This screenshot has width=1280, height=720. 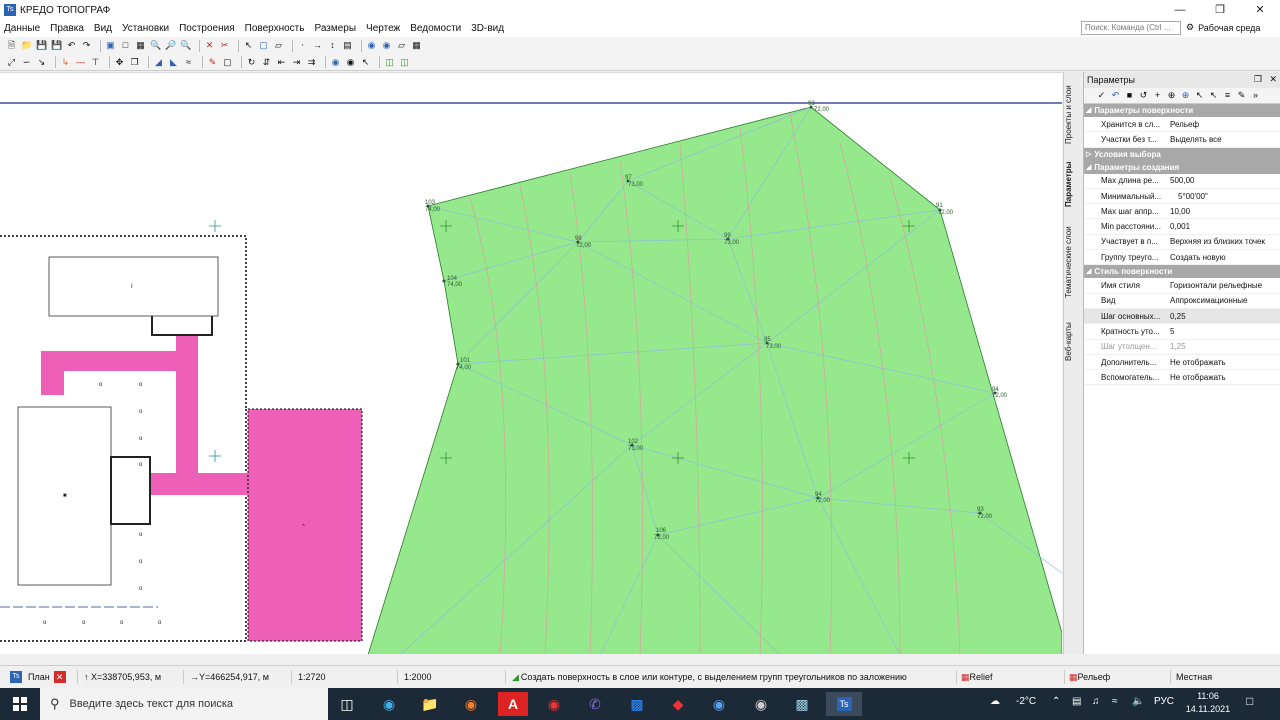 I want to click on line-icon: —, so click(x=80, y=62).